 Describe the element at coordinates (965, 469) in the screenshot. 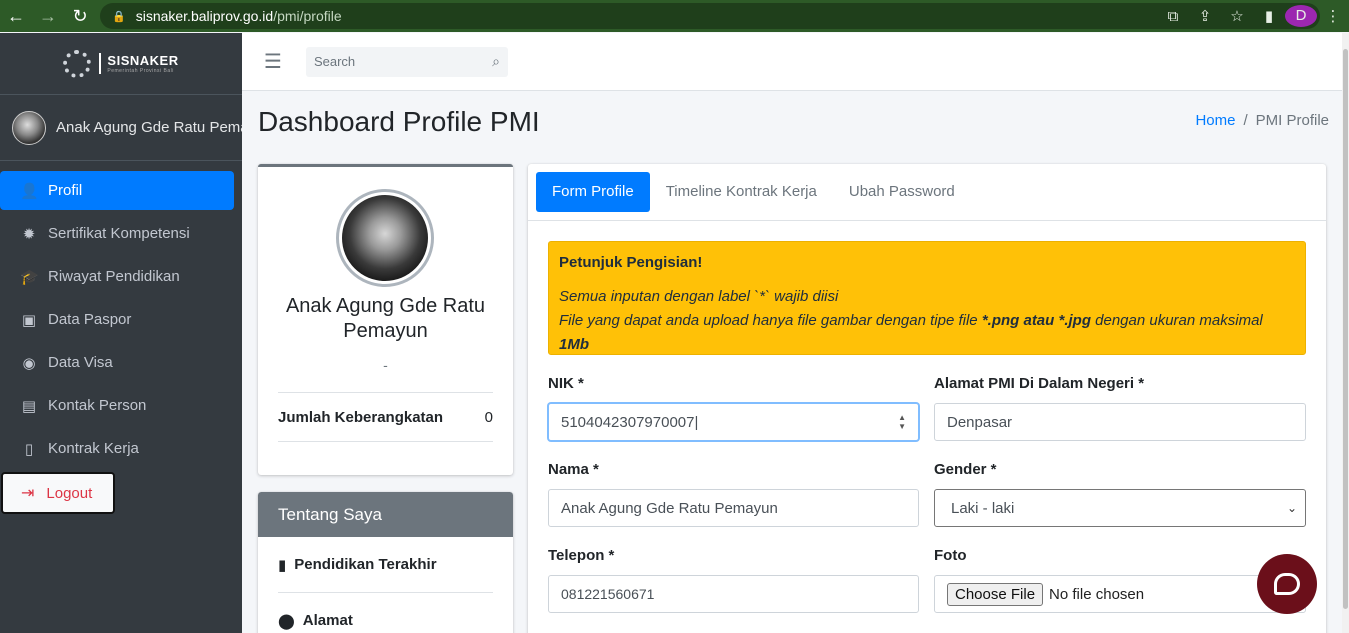

I see `gender-label: Gender *` at that location.